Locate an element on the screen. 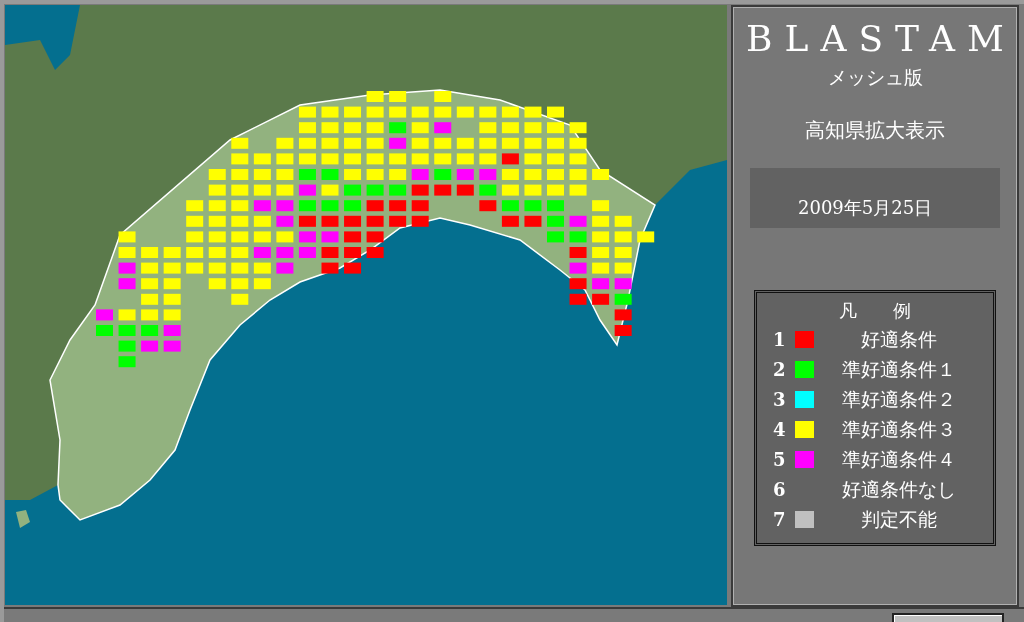 The height and width of the screenshot is (622, 1024). legend-number: 6 is located at coordinates (780, 490).